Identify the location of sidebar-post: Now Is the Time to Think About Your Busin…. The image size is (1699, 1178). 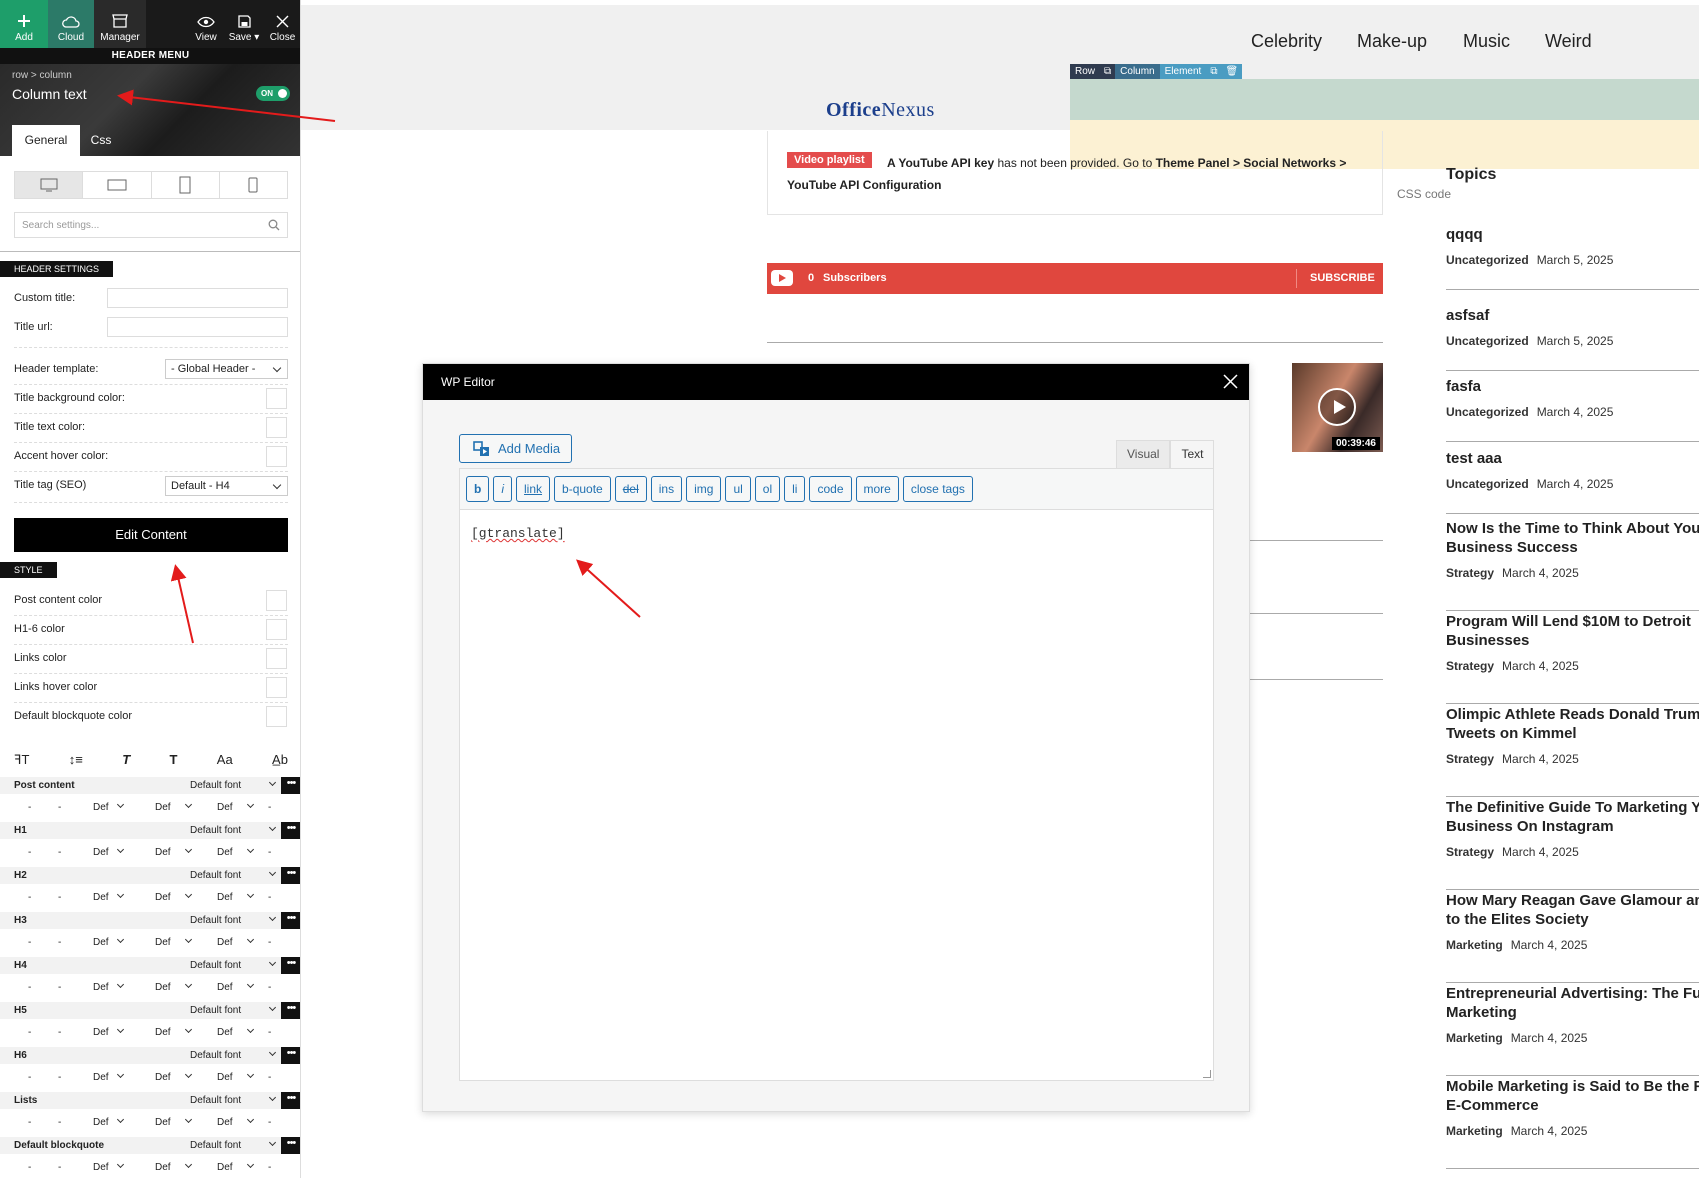
(1572, 565).